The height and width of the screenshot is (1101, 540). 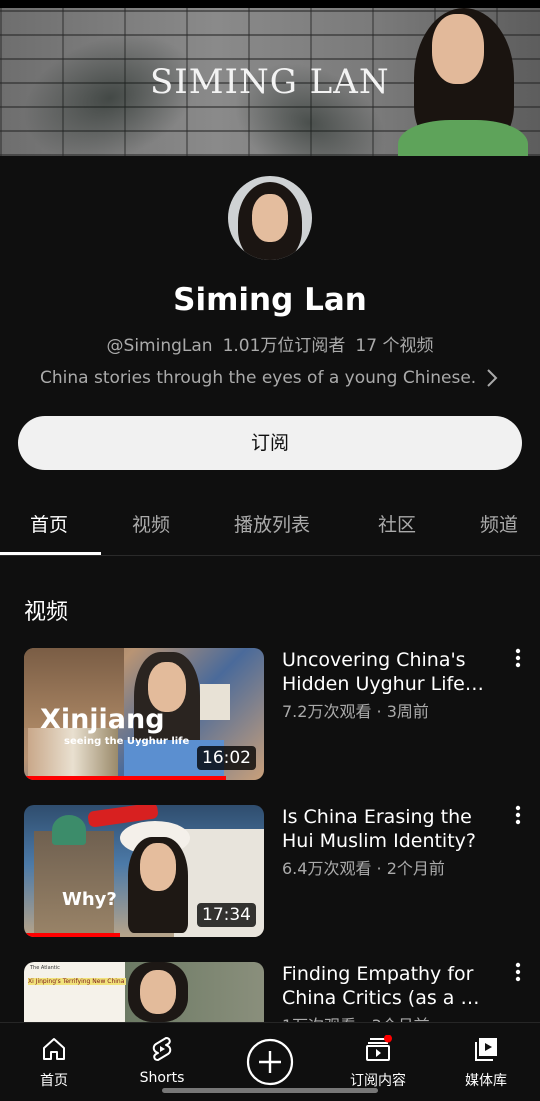 What do you see at coordinates (499, 523) in the screenshot?
I see `tab-channels: 频道` at bounding box center [499, 523].